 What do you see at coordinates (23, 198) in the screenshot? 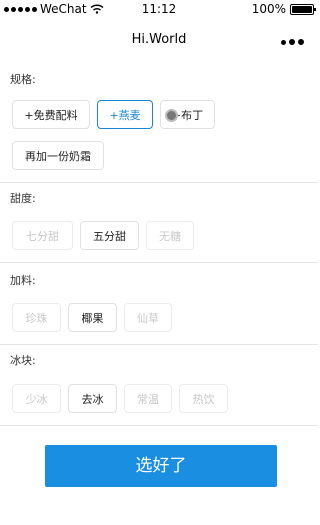
I see `sweetness-label: 甜度:` at bounding box center [23, 198].